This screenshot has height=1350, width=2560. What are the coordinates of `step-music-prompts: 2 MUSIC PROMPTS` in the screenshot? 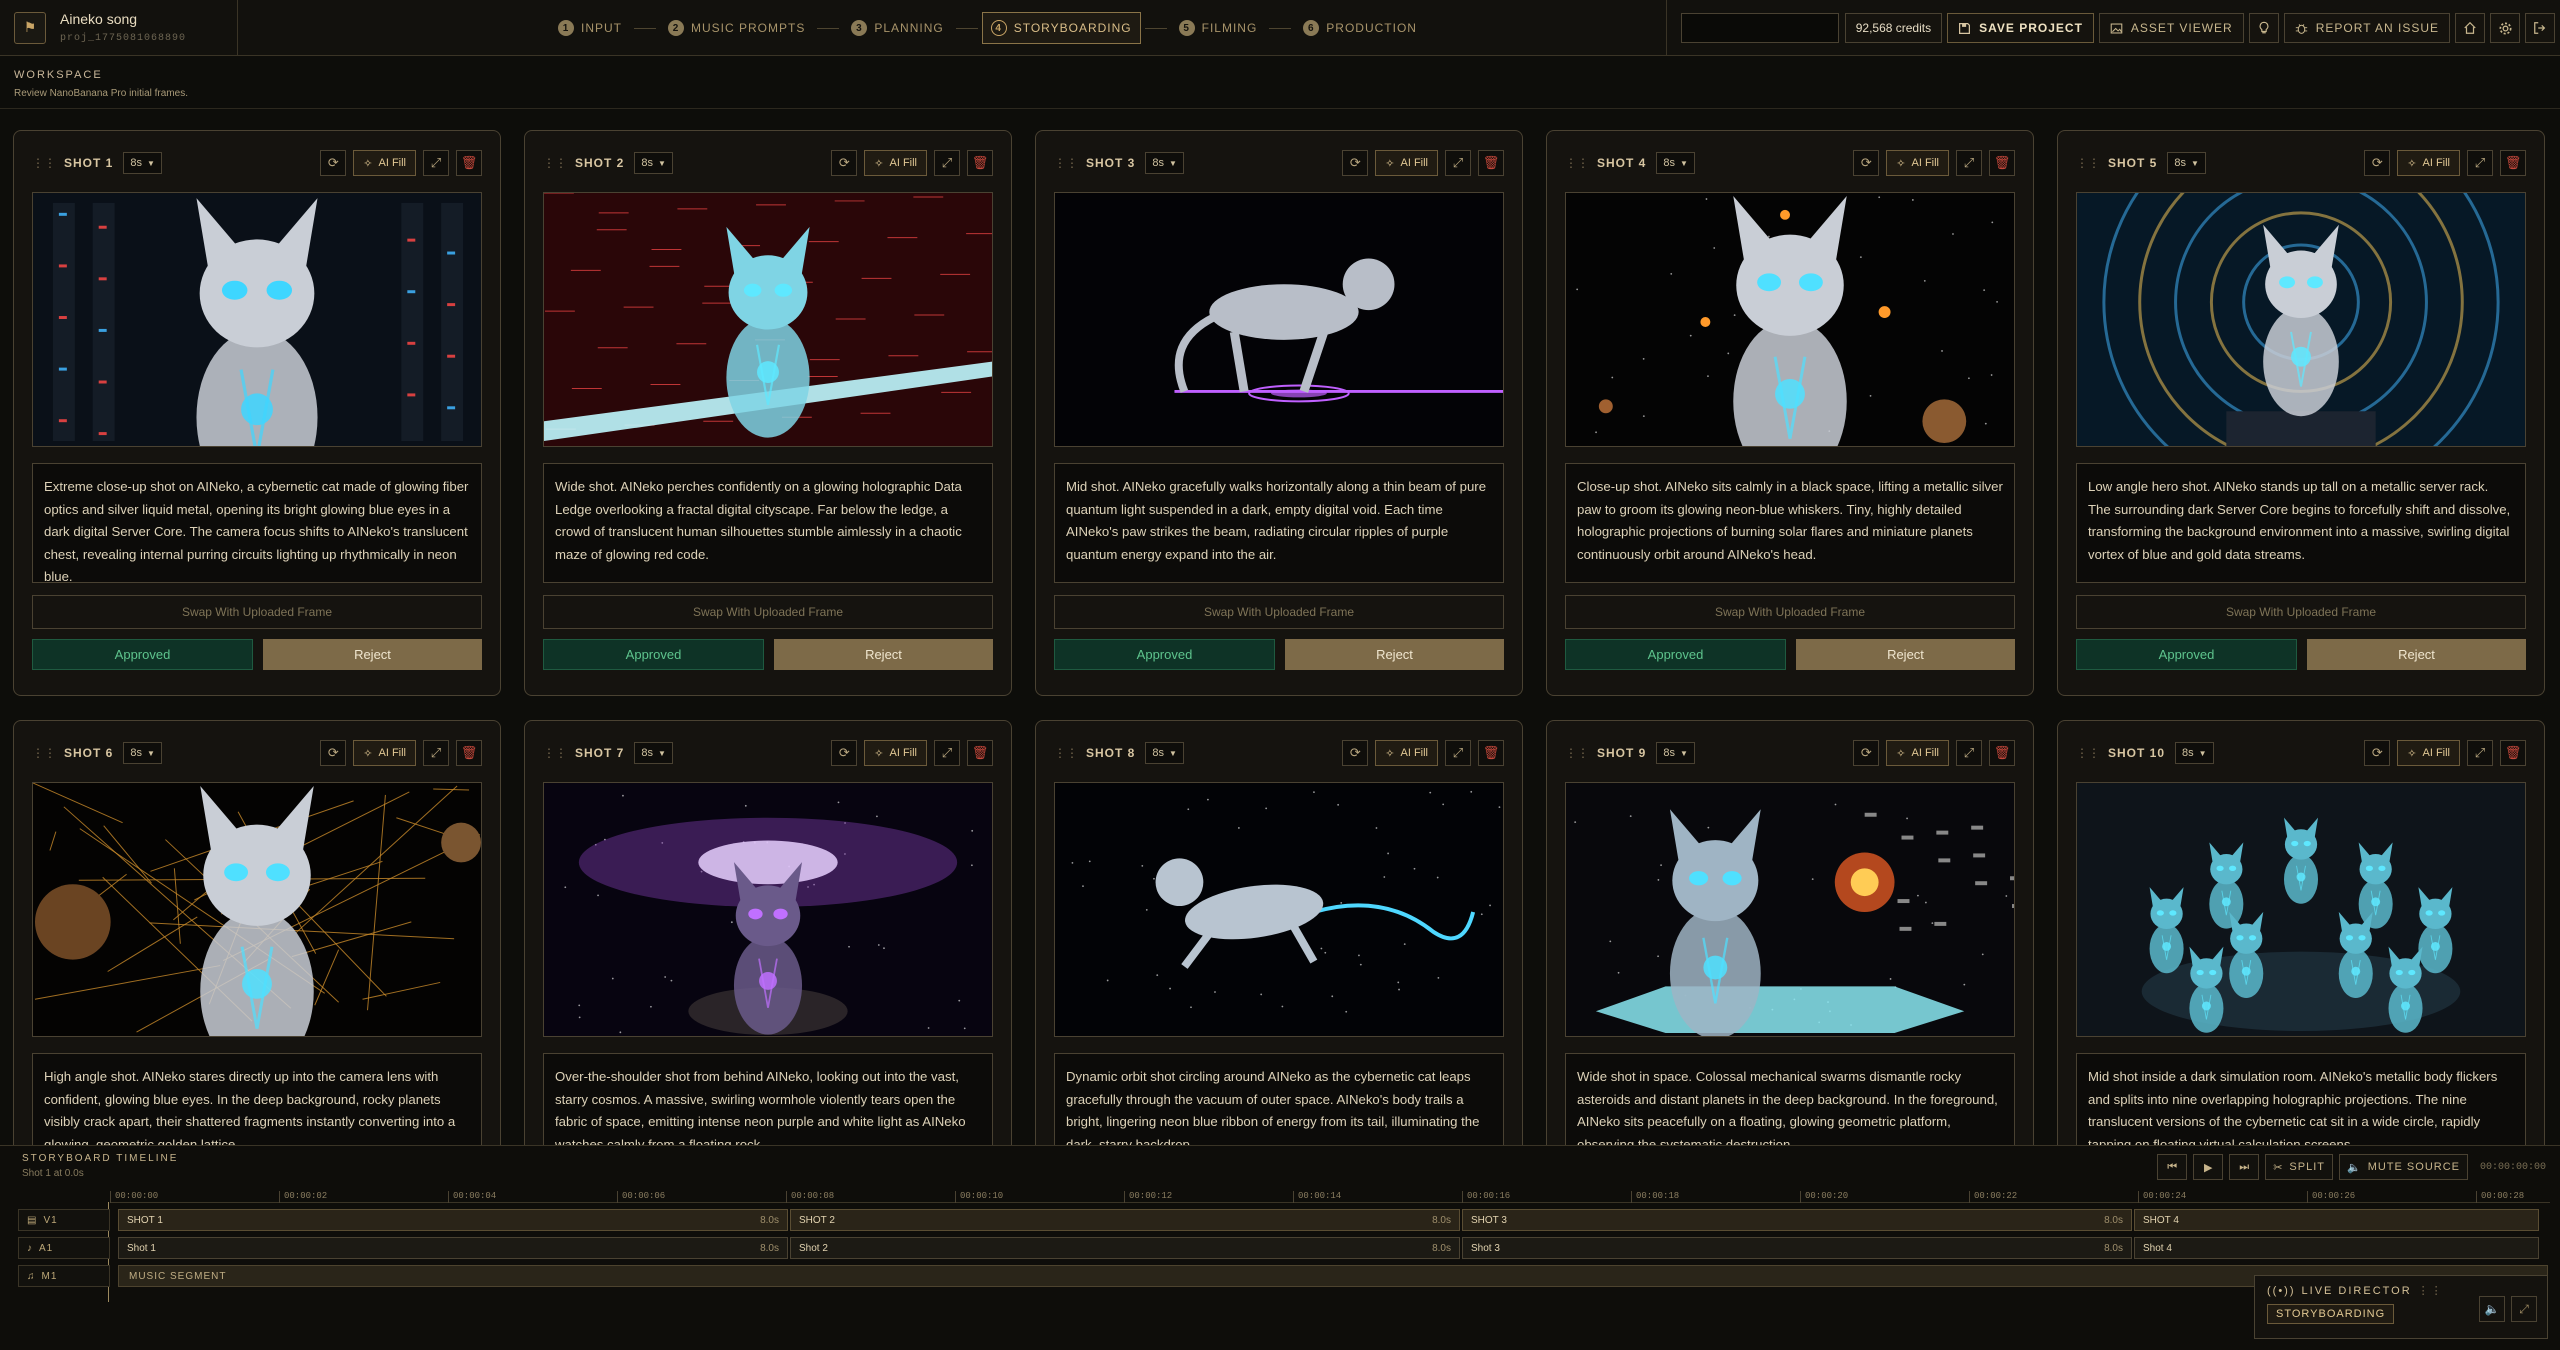 It's located at (736, 28).